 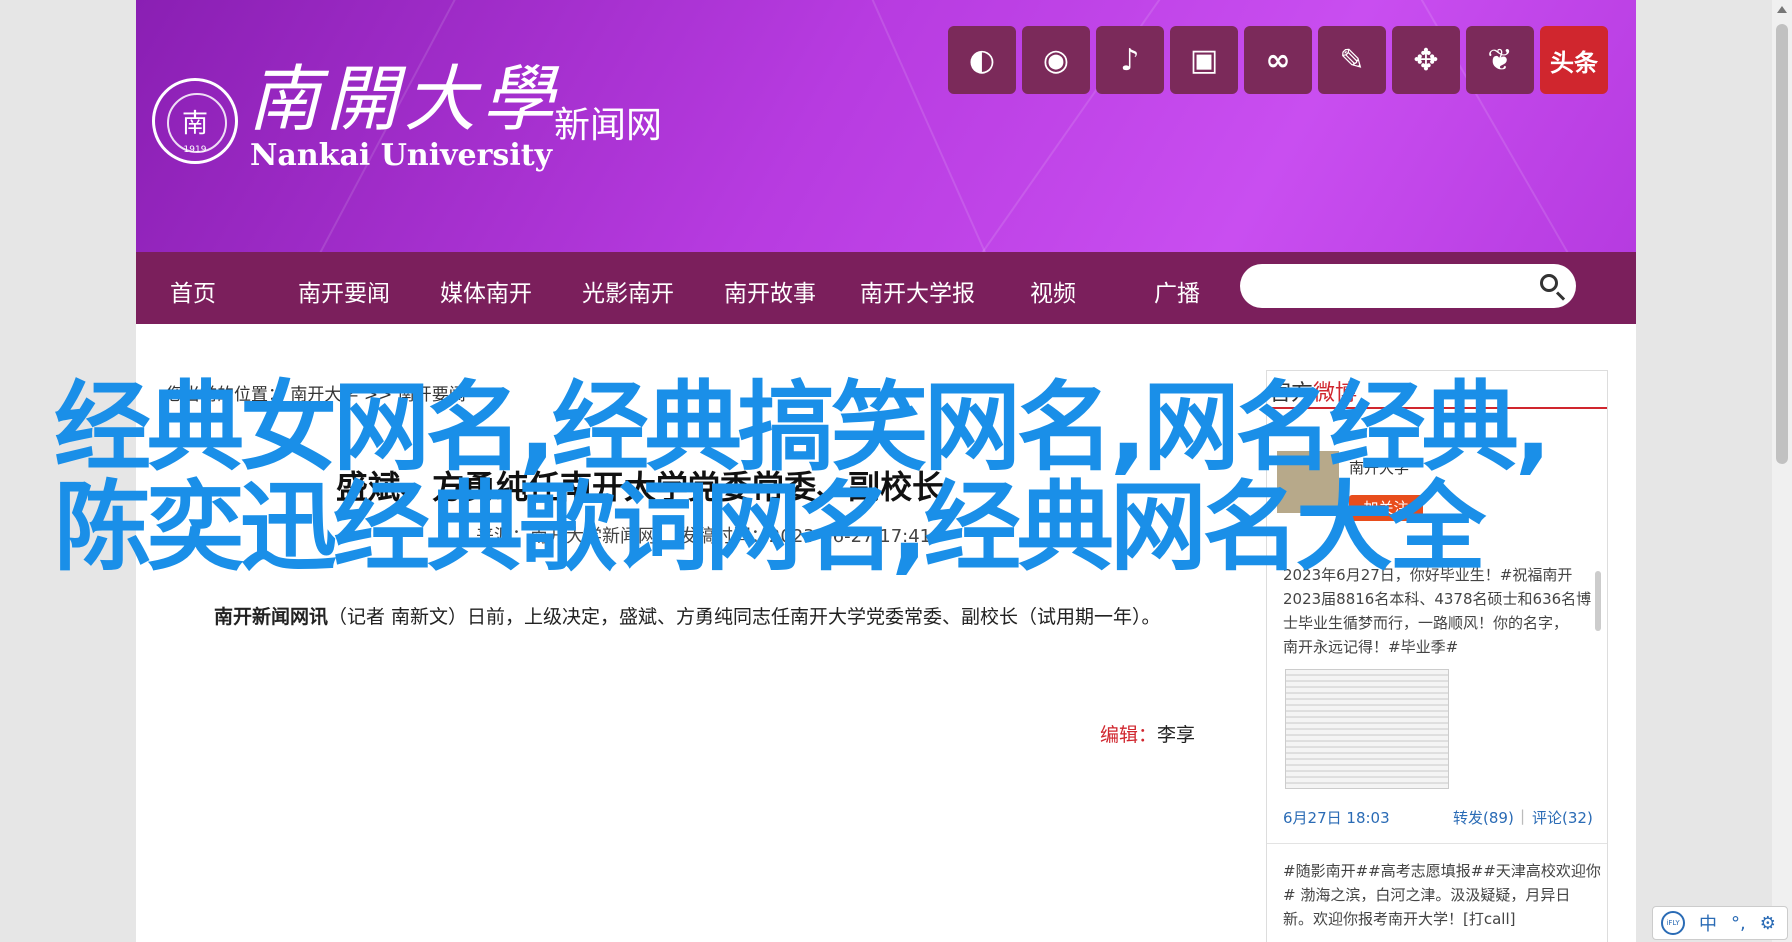 What do you see at coordinates (1399, 919) in the screenshot?
I see `weibo-post2-line: 新。欢迎你报考南开大学！[打call]` at bounding box center [1399, 919].